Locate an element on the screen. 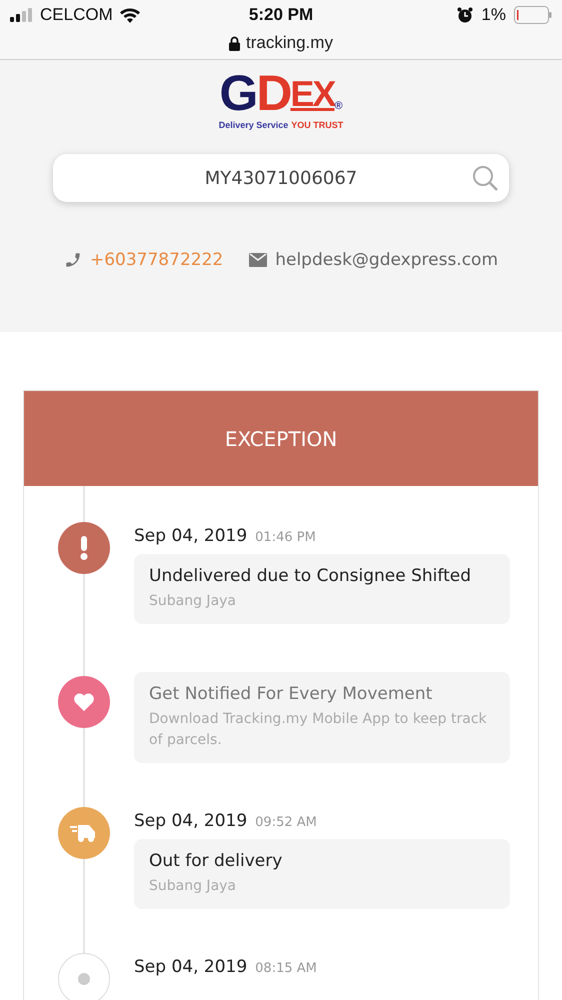 This screenshot has width=562, height=1000. address-url: tracking.my is located at coordinates (289, 43).